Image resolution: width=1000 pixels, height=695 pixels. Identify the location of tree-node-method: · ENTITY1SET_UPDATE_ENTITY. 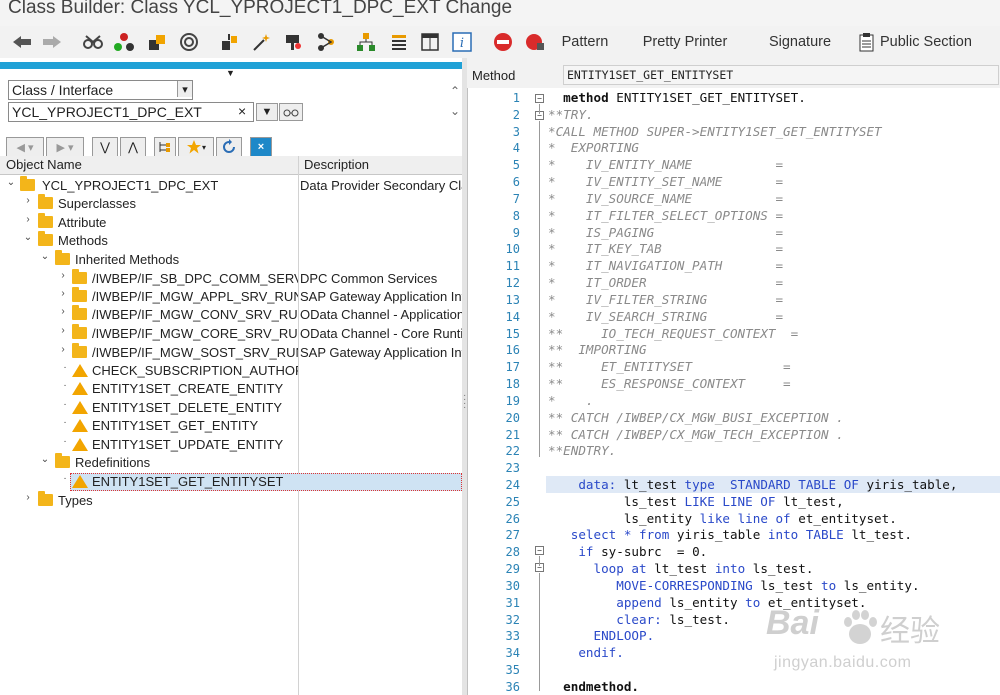
(231, 445).